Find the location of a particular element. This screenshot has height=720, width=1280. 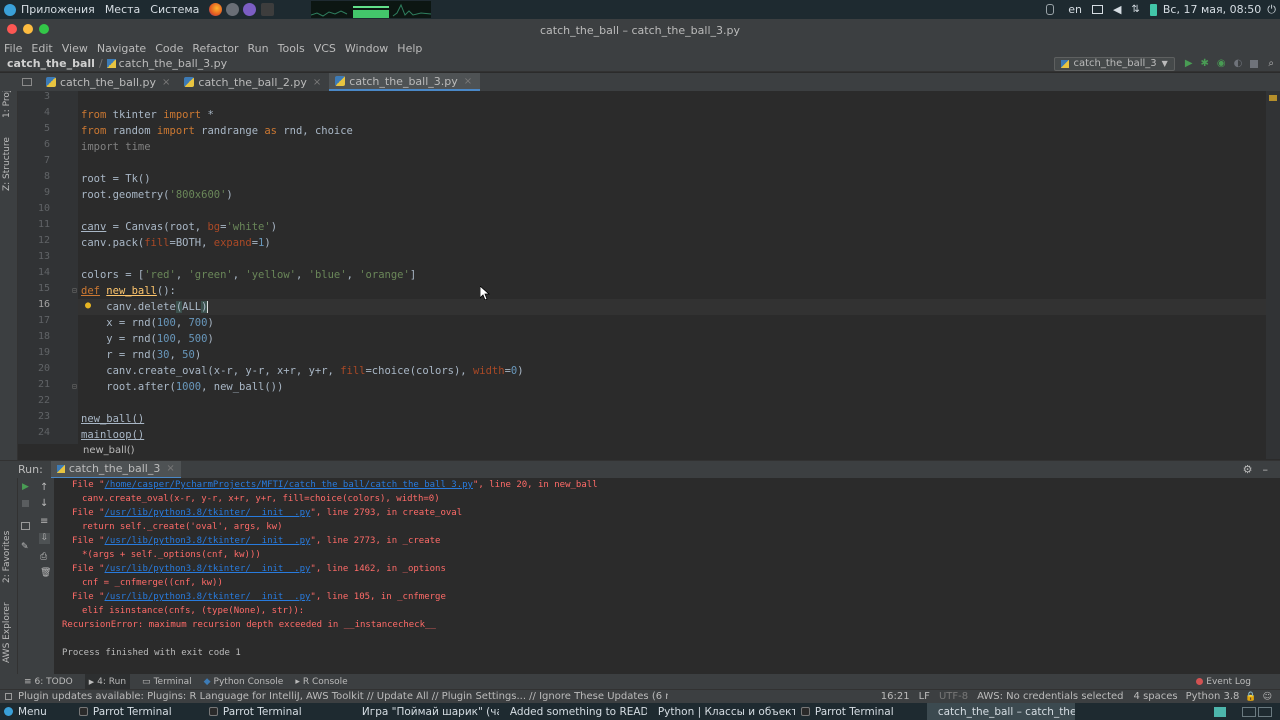

menu-edit: Edit is located at coordinates (41, 48).